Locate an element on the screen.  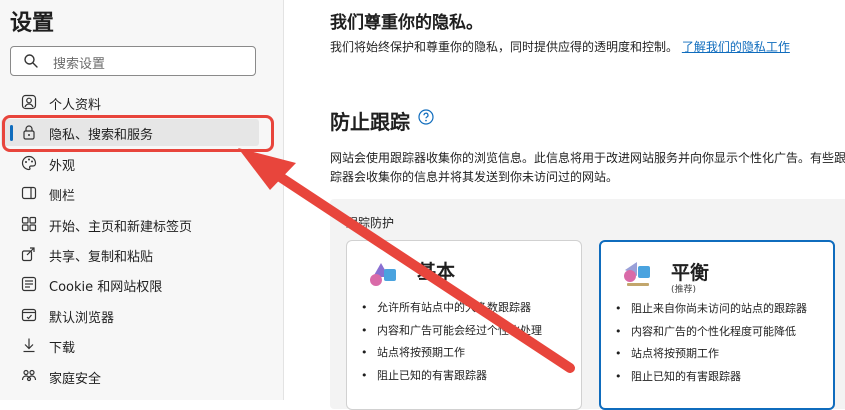
sidebar-item-label: 隐私、搜索和服务 is located at coordinates (101, 136).